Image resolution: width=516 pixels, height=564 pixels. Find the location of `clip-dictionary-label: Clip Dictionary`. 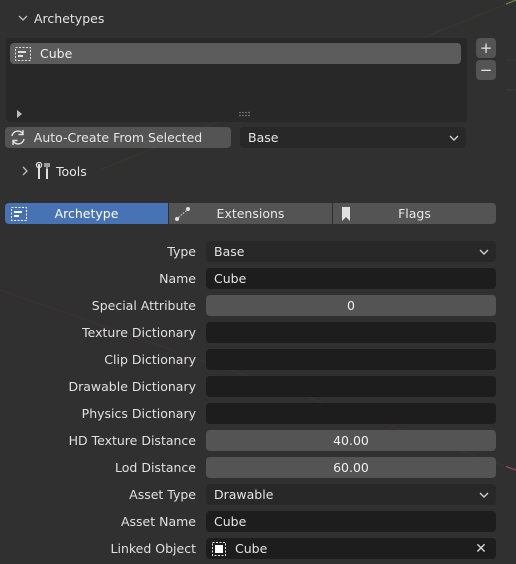

clip-dictionary-label: Clip Dictionary is located at coordinates (150, 359).